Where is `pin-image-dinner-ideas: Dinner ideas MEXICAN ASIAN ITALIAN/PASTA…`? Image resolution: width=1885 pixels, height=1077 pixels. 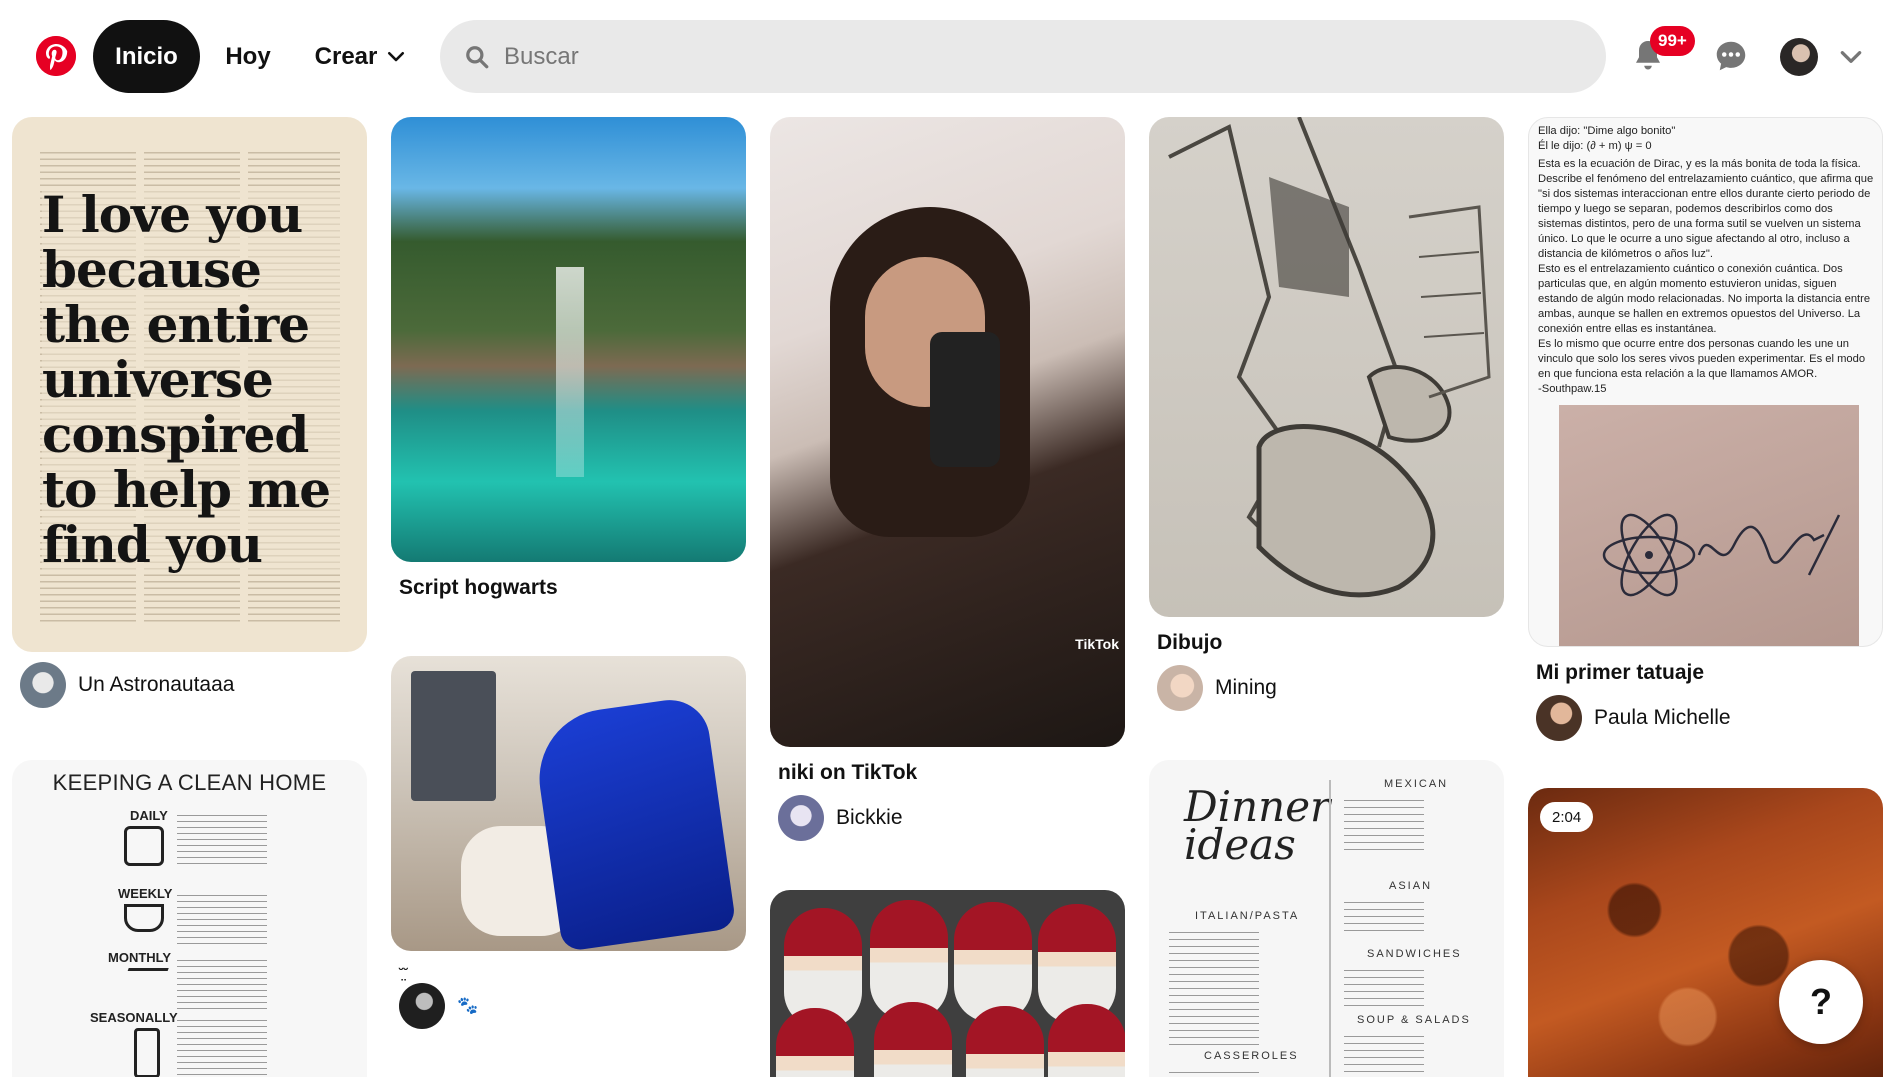 pin-image-dinner-ideas: Dinner ideas MEXICAN ASIAN ITALIAN/PASTA… is located at coordinates (1326, 918).